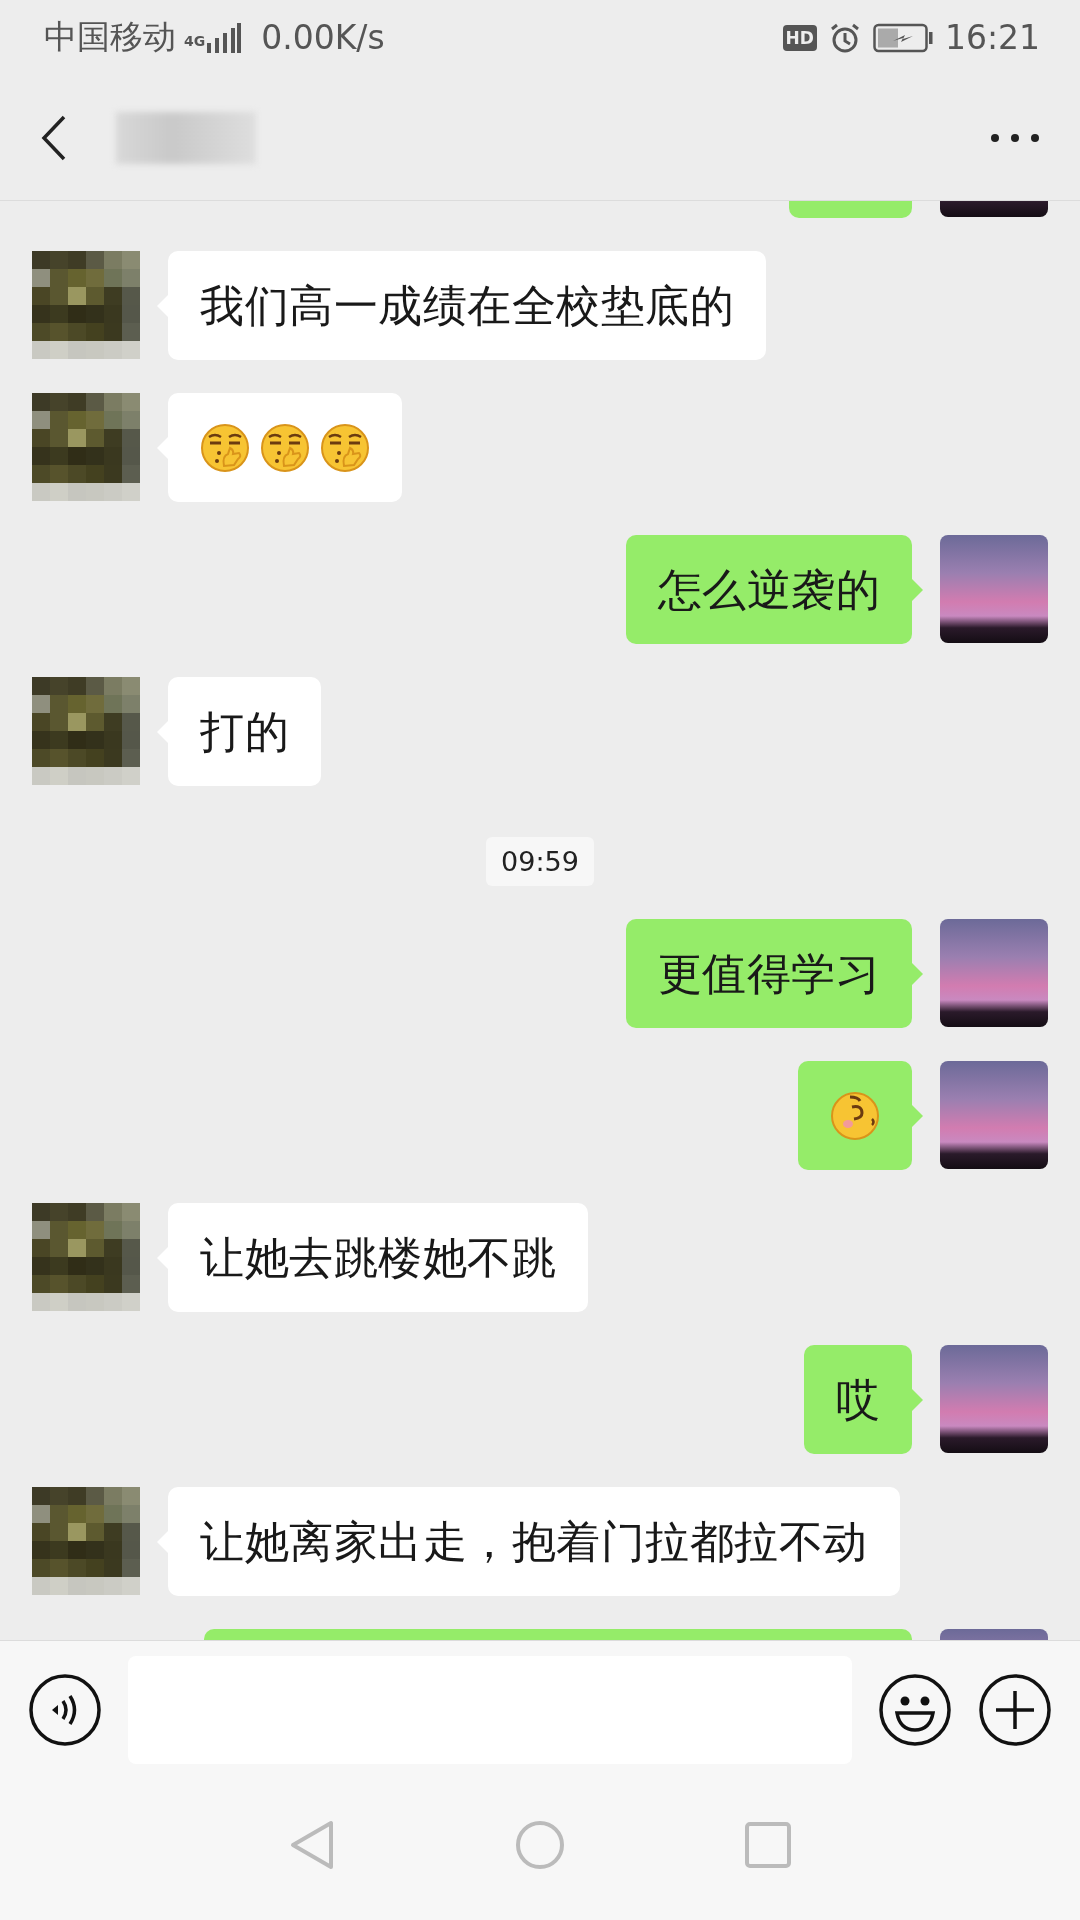  What do you see at coordinates (195, 41) in the screenshot?
I see `network-type: 4G` at bounding box center [195, 41].